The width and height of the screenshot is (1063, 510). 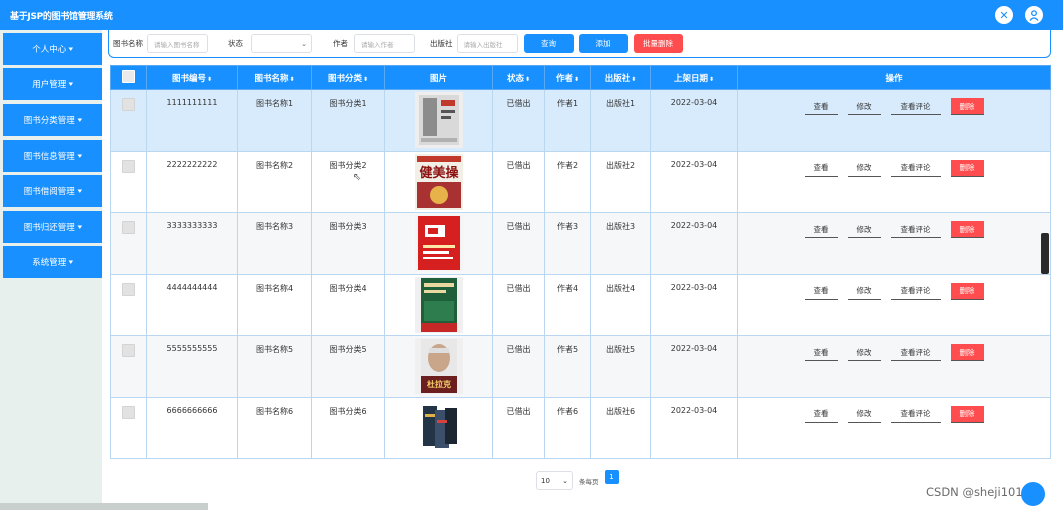 I want to click on close-icon: ✕, so click(x=1004, y=15).